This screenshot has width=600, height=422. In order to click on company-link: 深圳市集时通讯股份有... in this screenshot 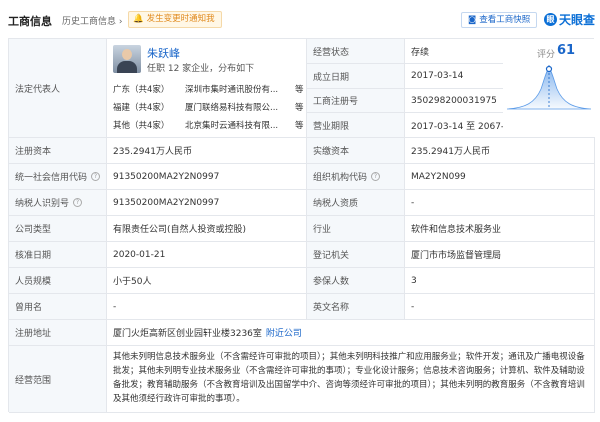, I will do `click(240, 89)`.